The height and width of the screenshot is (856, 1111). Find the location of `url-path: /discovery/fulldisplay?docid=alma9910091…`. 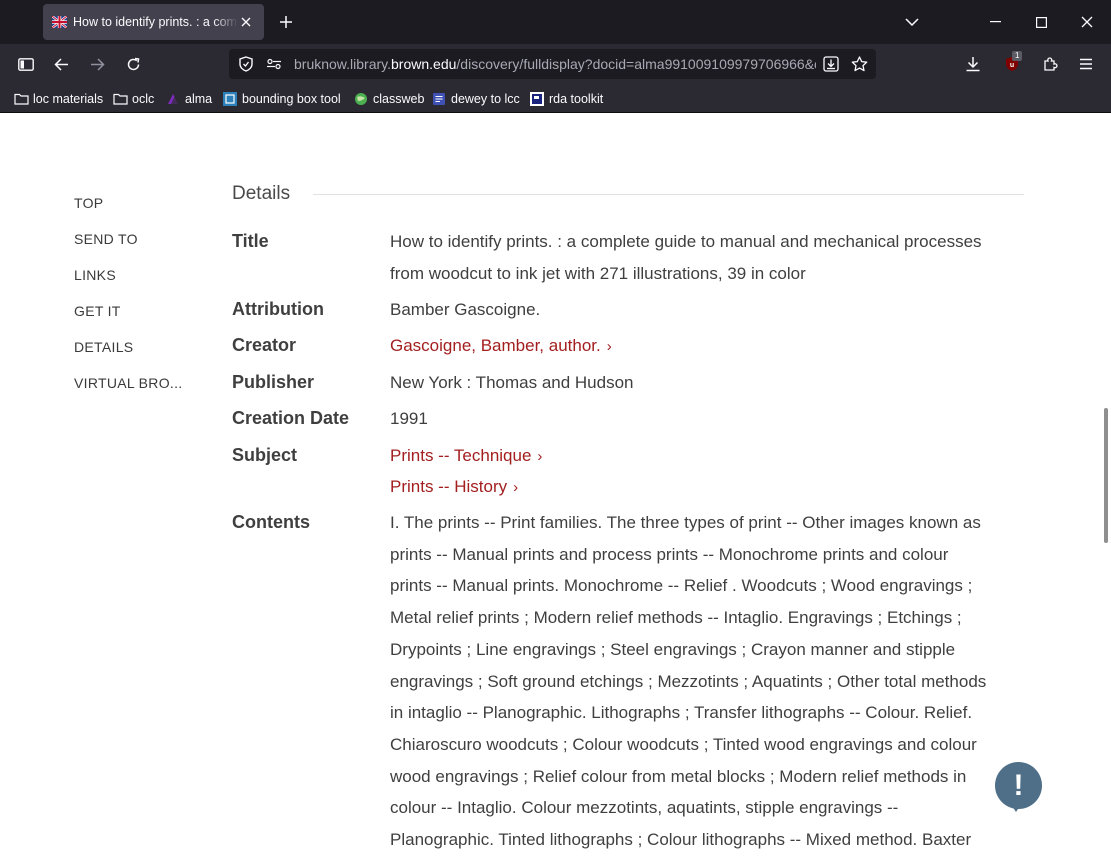

url-path: /discovery/fulldisplay?docid=alma9910091… is located at coordinates (636, 64).